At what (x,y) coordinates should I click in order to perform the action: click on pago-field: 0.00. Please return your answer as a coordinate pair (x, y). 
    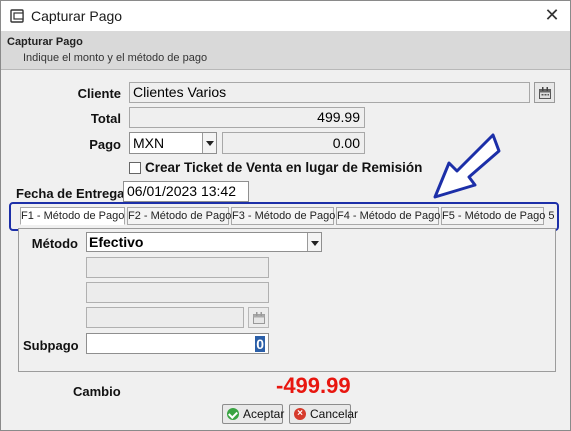
    Looking at the image, I should click on (293, 143).